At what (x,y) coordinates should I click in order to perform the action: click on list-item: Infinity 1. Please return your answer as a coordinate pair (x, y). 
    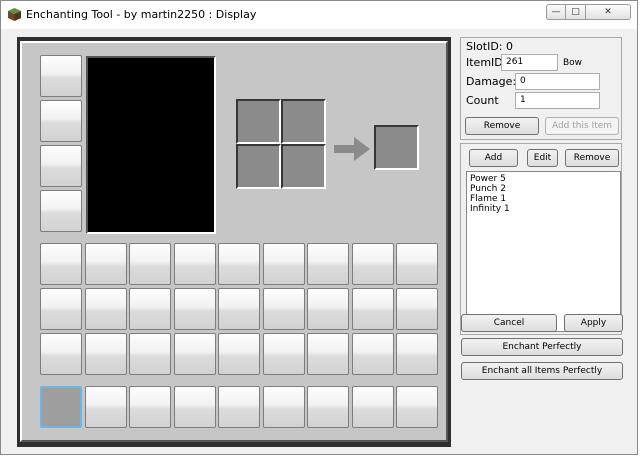
    Looking at the image, I should click on (543, 209).